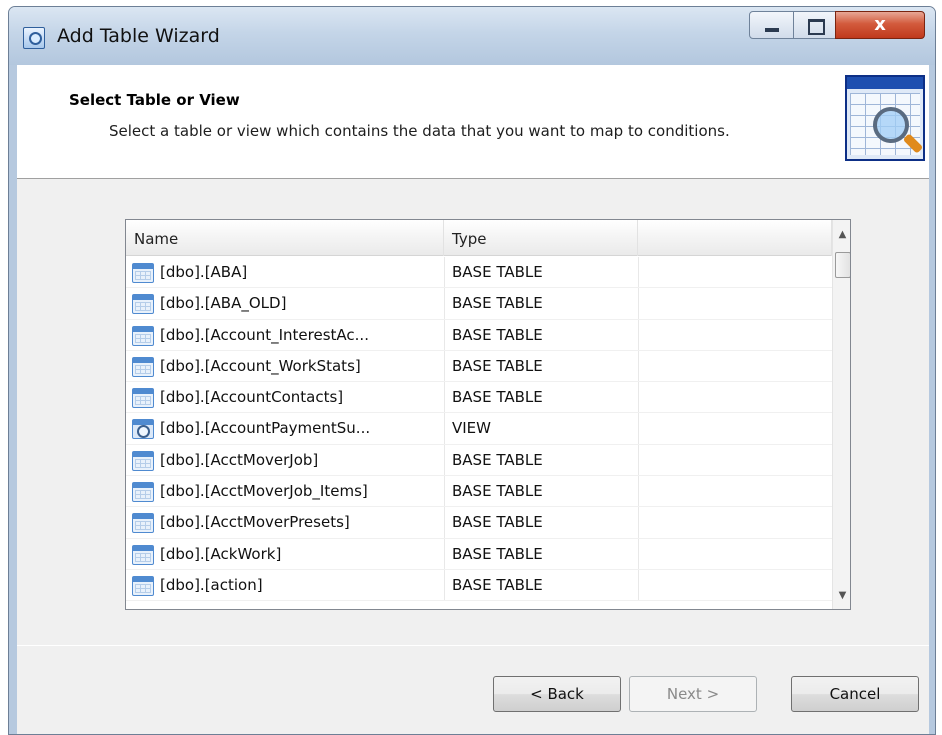 This screenshot has width=942, height=735. Describe the element at coordinates (841, 414) in the screenshot. I see `vertical-scrollbar: ▲ ▼` at that location.